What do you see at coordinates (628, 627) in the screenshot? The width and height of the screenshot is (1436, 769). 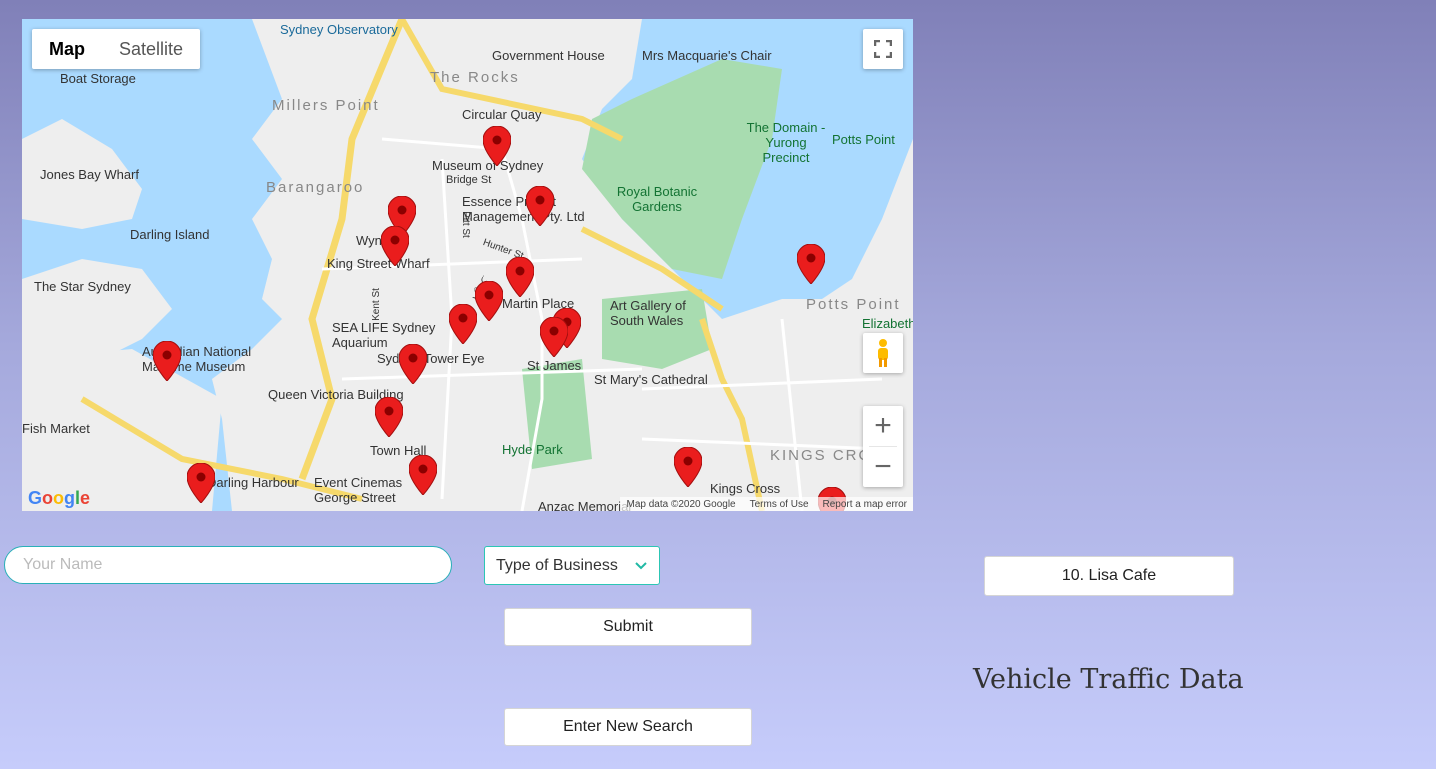 I see `submit-button: Submit` at bounding box center [628, 627].